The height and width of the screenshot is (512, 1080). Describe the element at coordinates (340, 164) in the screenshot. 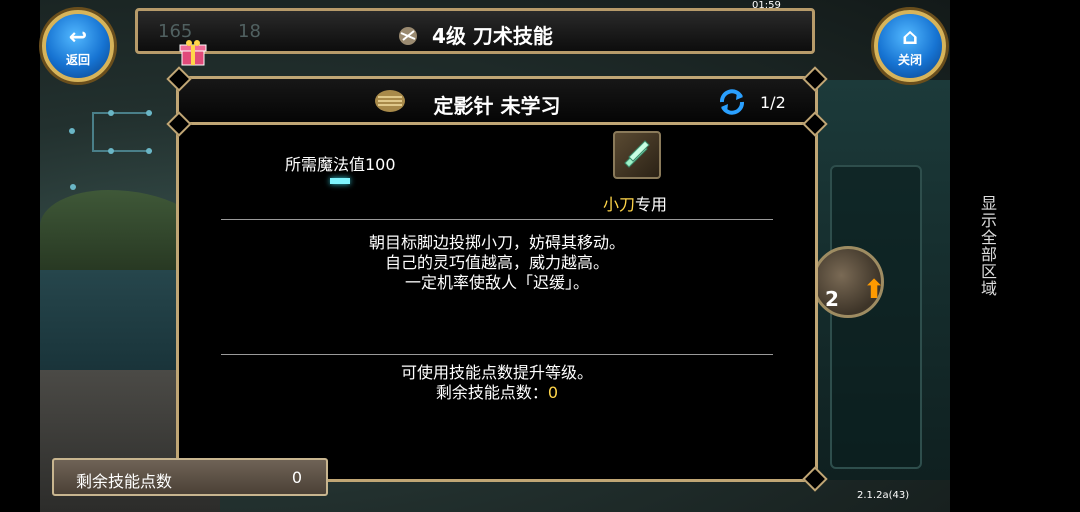

I see `mana-requirement: 所需魔法值100` at that location.